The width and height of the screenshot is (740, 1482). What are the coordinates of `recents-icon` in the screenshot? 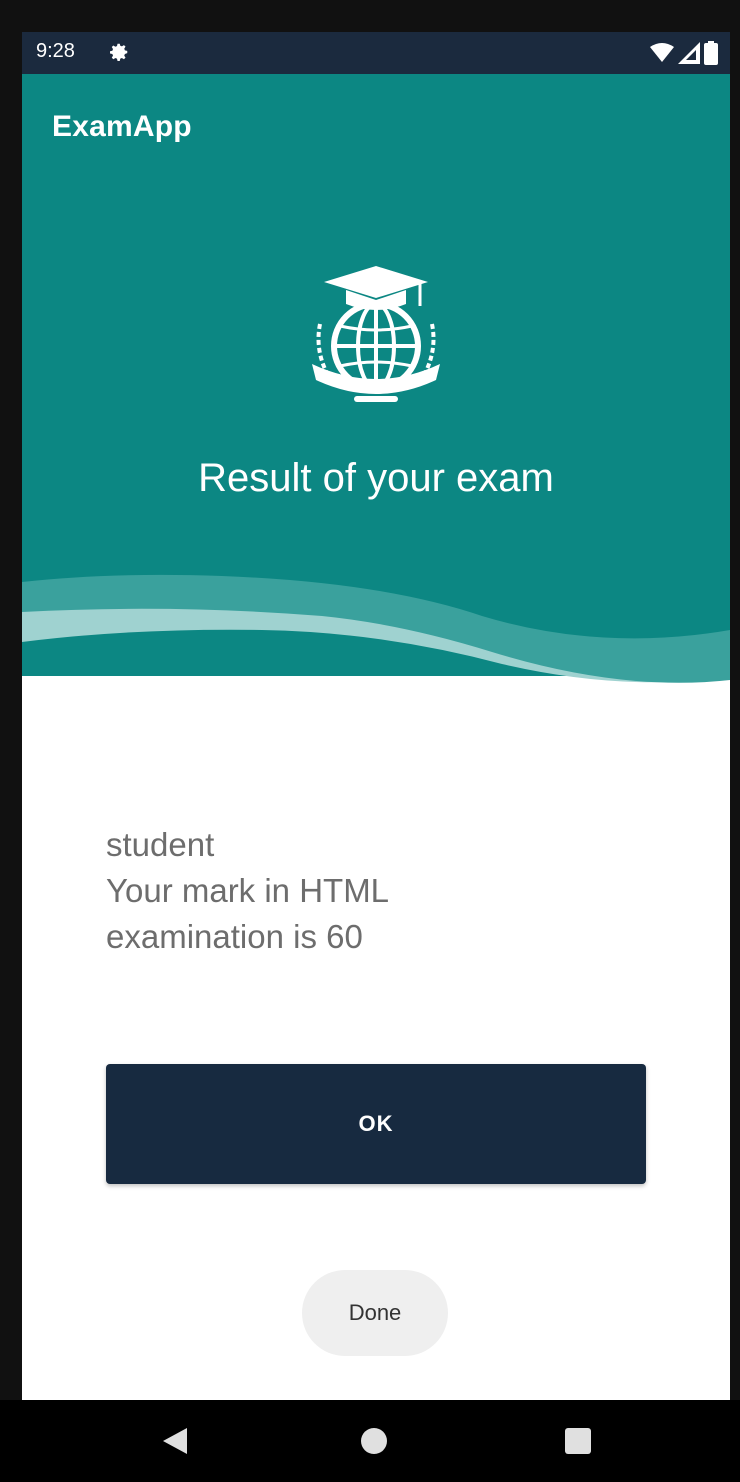 It's located at (578, 1441).